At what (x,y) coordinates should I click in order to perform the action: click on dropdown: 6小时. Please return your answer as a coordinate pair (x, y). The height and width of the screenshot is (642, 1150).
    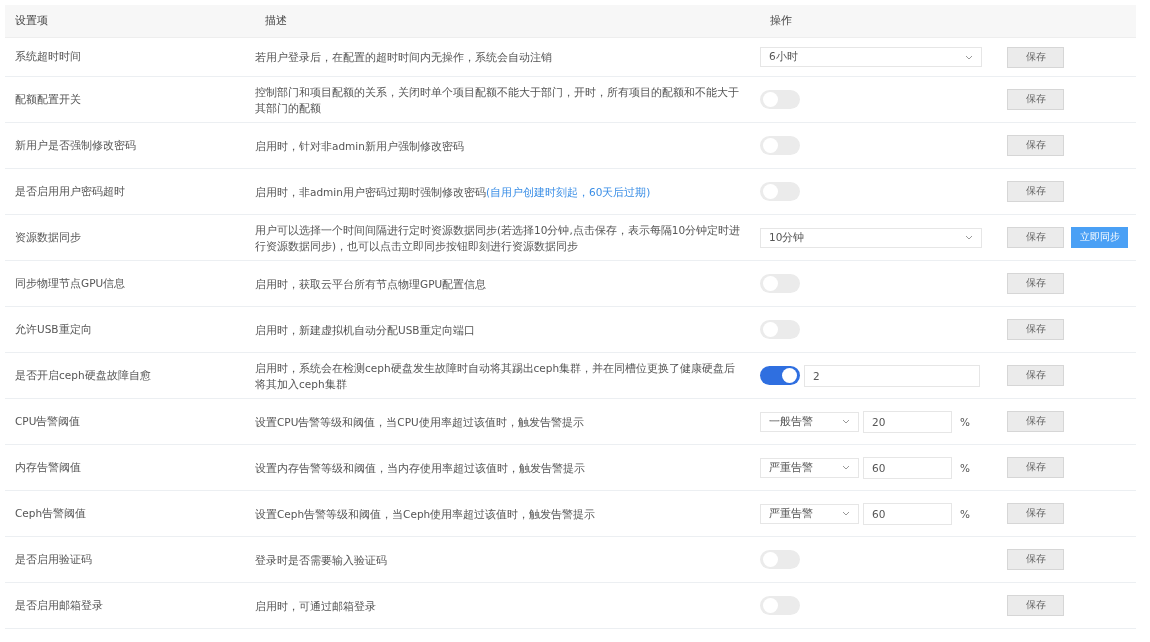
    Looking at the image, I should click on (871, 57).